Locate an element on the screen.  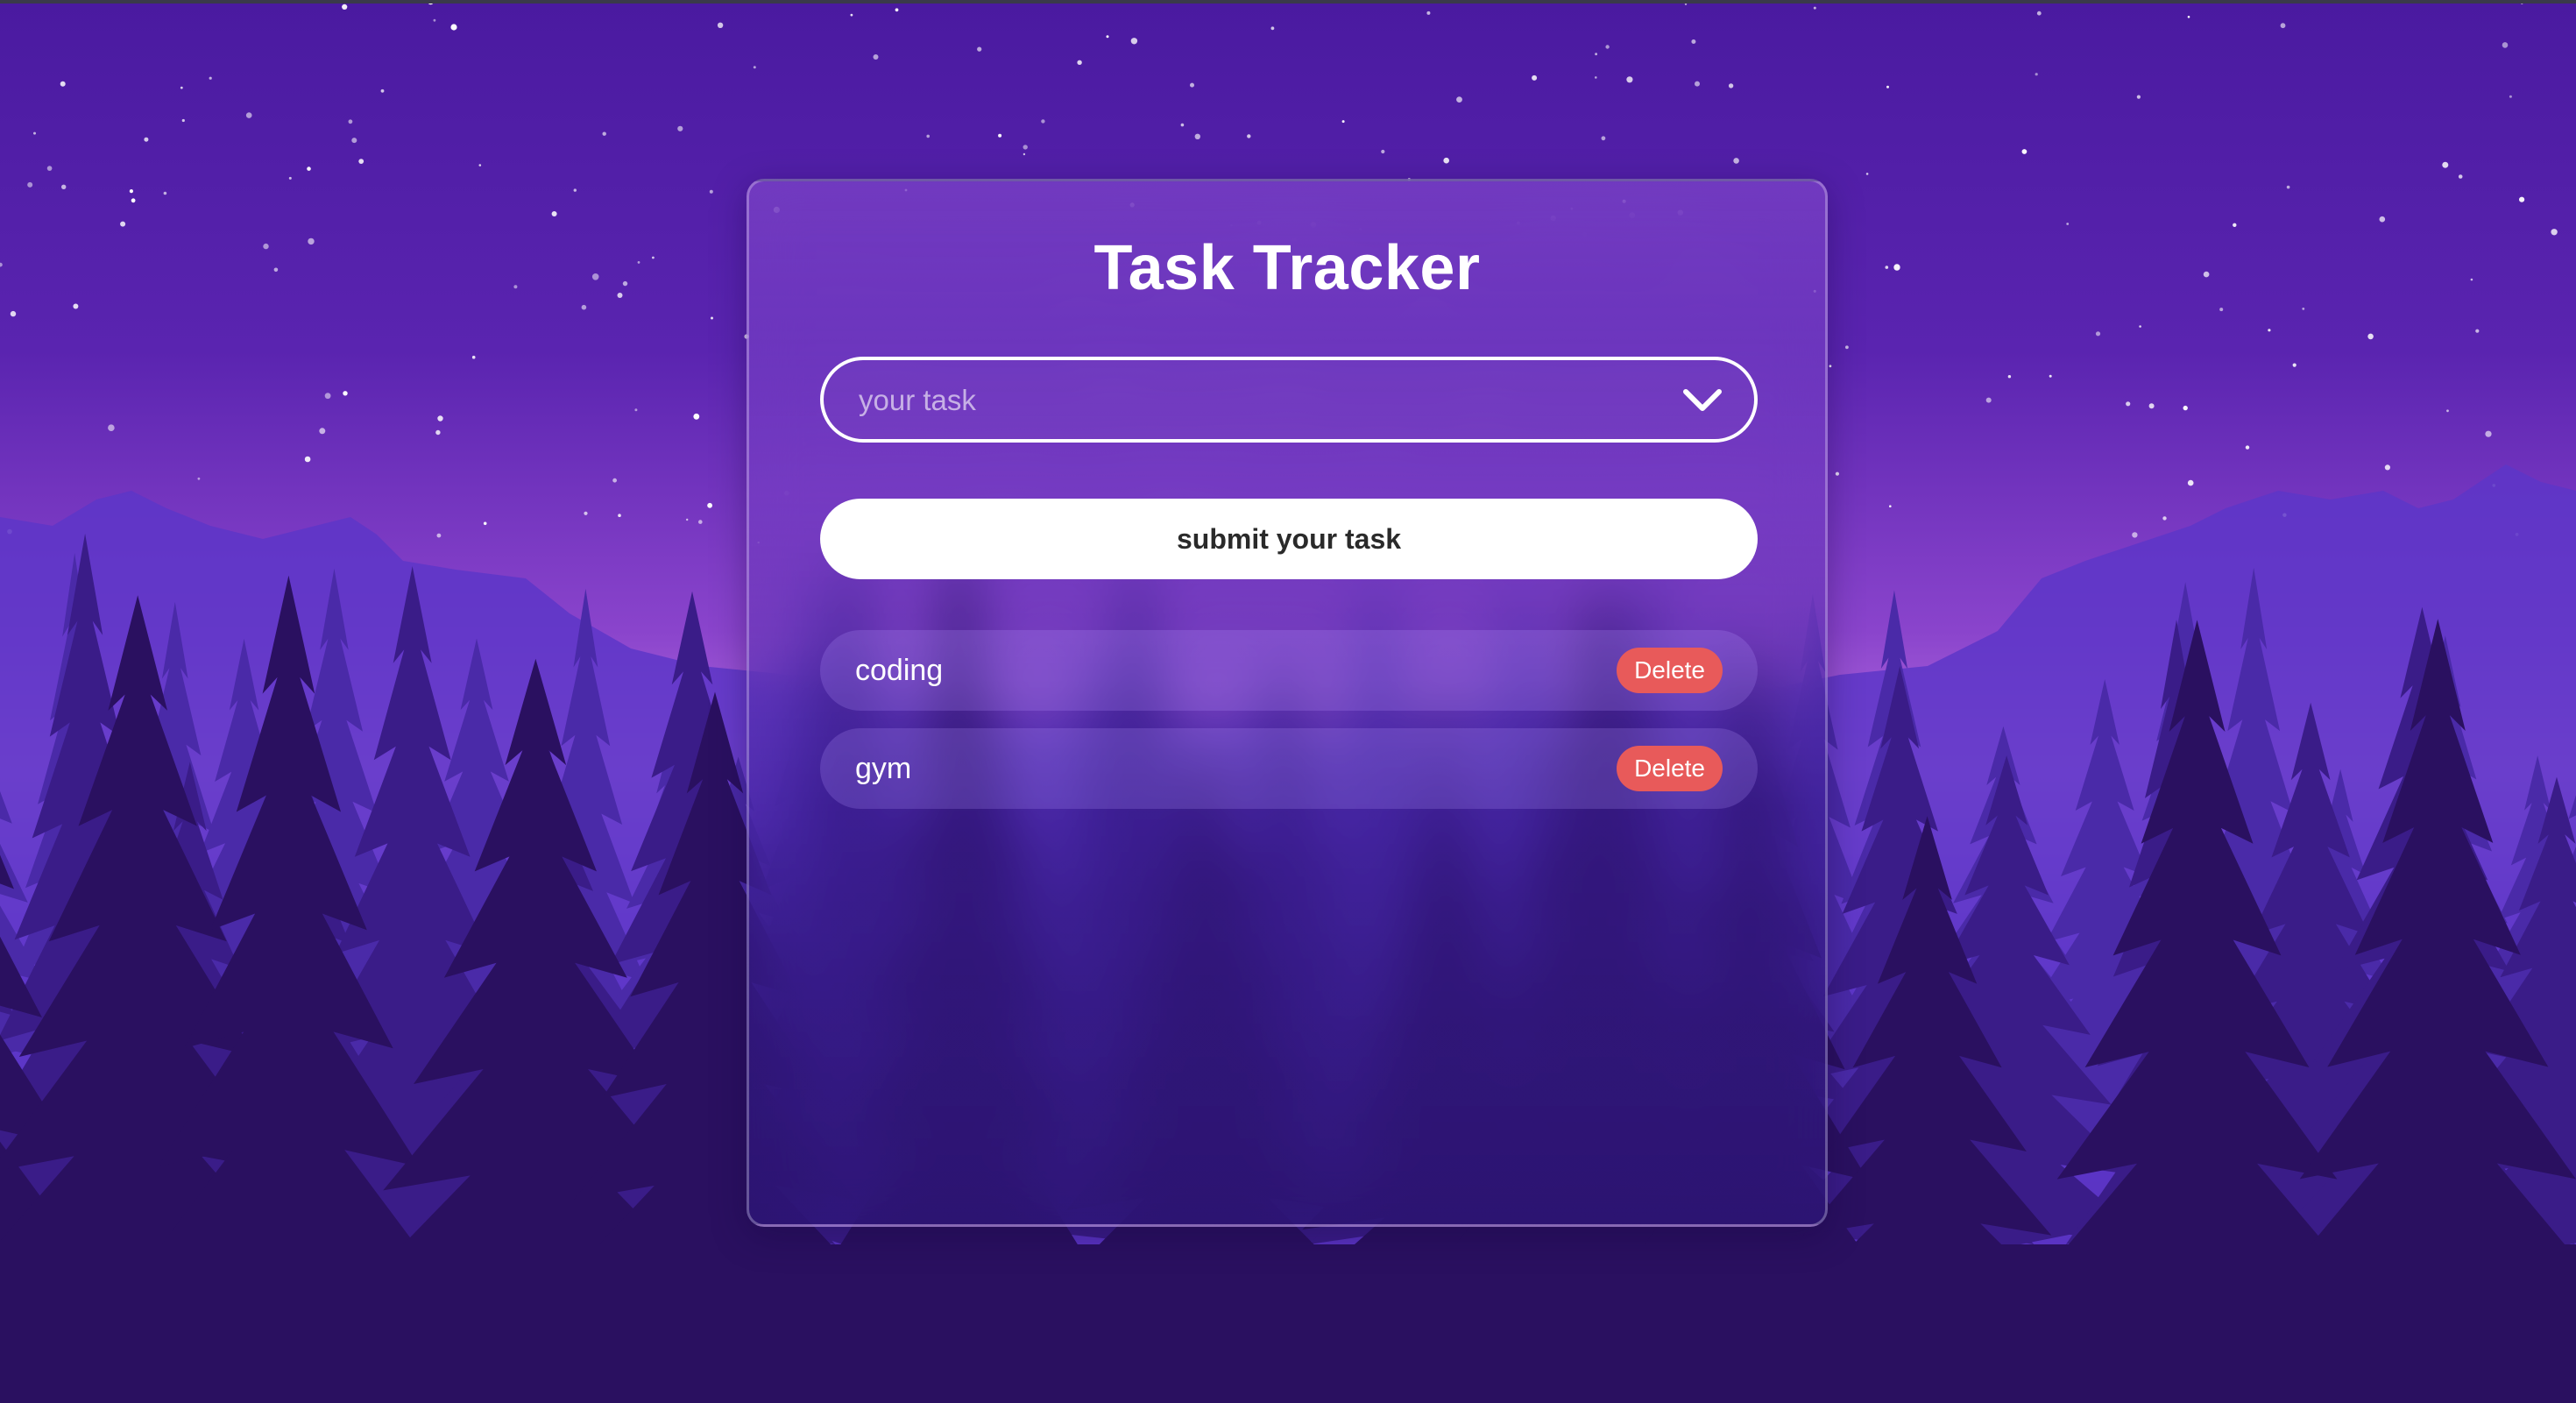
task-list: coding Delete gym Delete is located at coordinates (1289, 728).